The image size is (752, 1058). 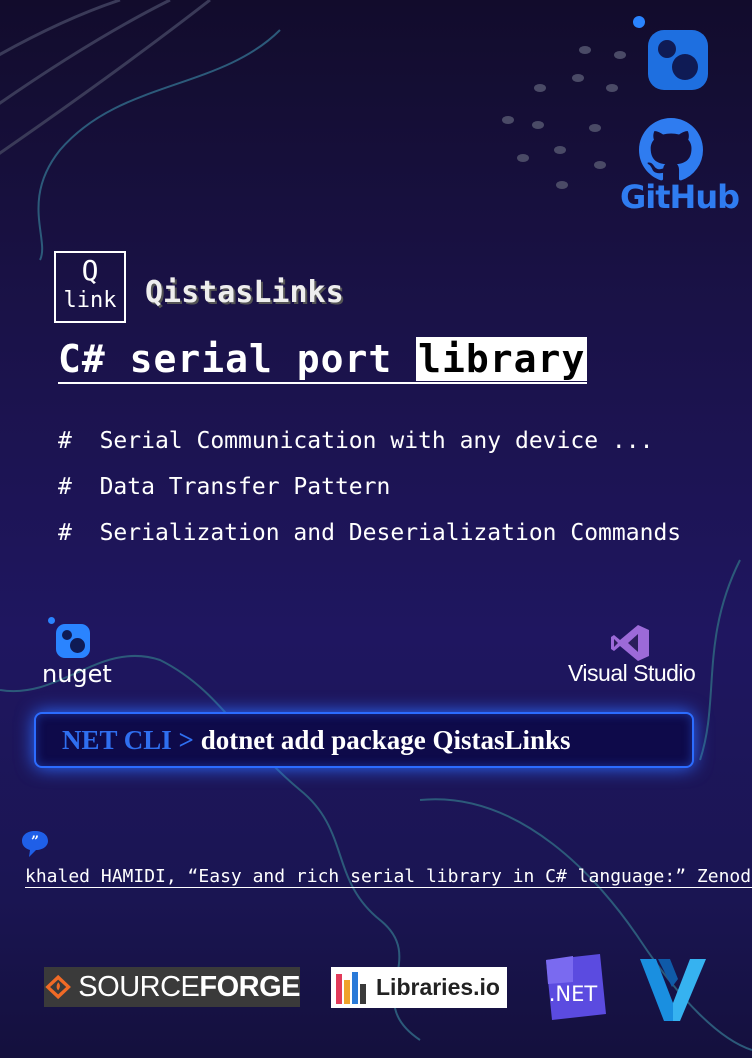 I want to click on libraries-io-icon, so click(x=351, y=987).